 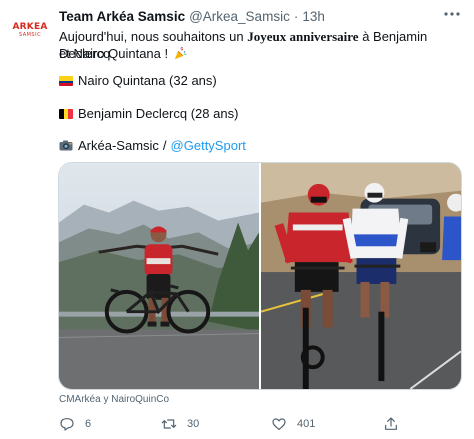 I want to click on avatar: ARKEA SAMSIC, so click(x=30, y=30).